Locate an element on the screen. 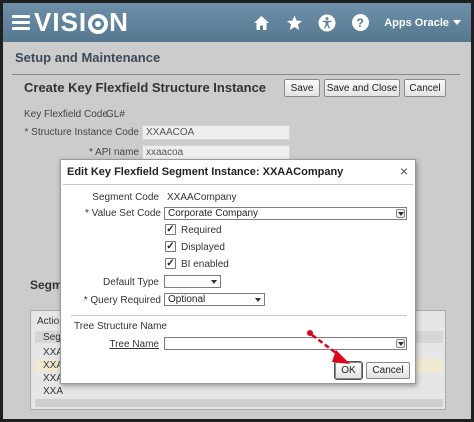 This screenshot has height=422, width=474. cancel-button: Cancel is located at coordinates (425, 88).